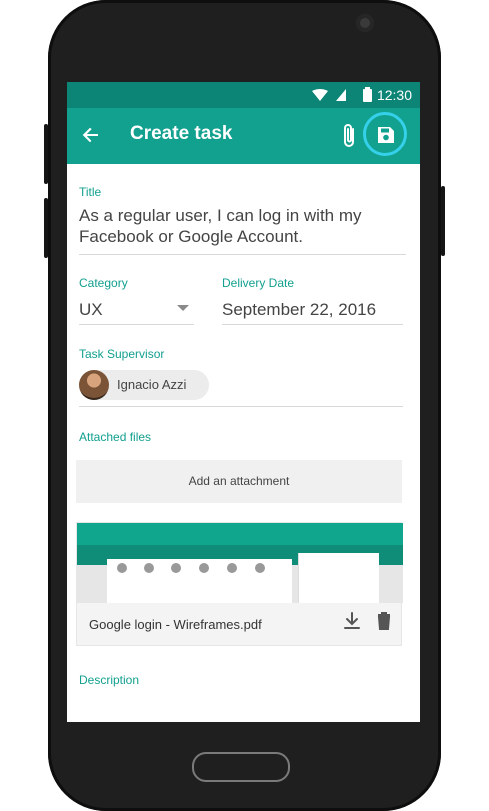 This screenshot has width=489, height=811. Describe the element at coordinates (443, 221) in the screenshot. I see `power-button` at that location.